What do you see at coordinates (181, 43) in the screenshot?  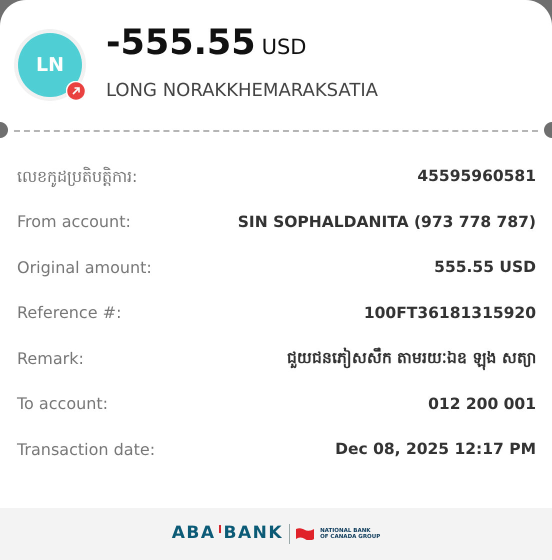 I see `amount: -555.55` at bounding box center [181, 43].